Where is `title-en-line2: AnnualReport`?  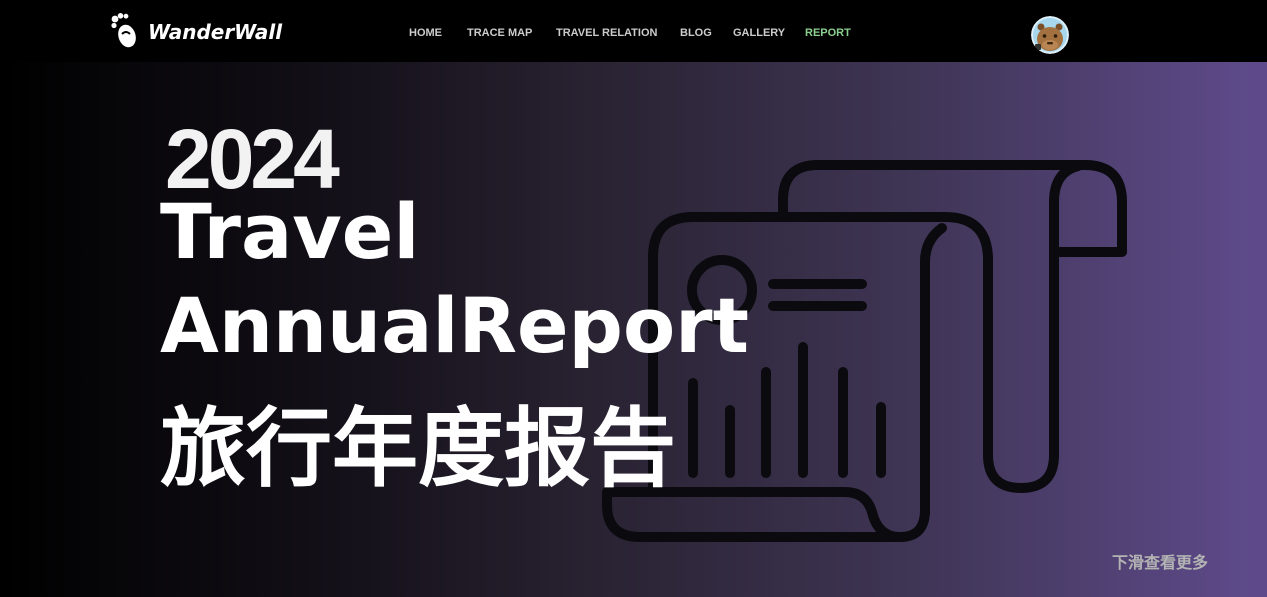
title-en-line2: AnnualReport is located at coordinates (454, 325).